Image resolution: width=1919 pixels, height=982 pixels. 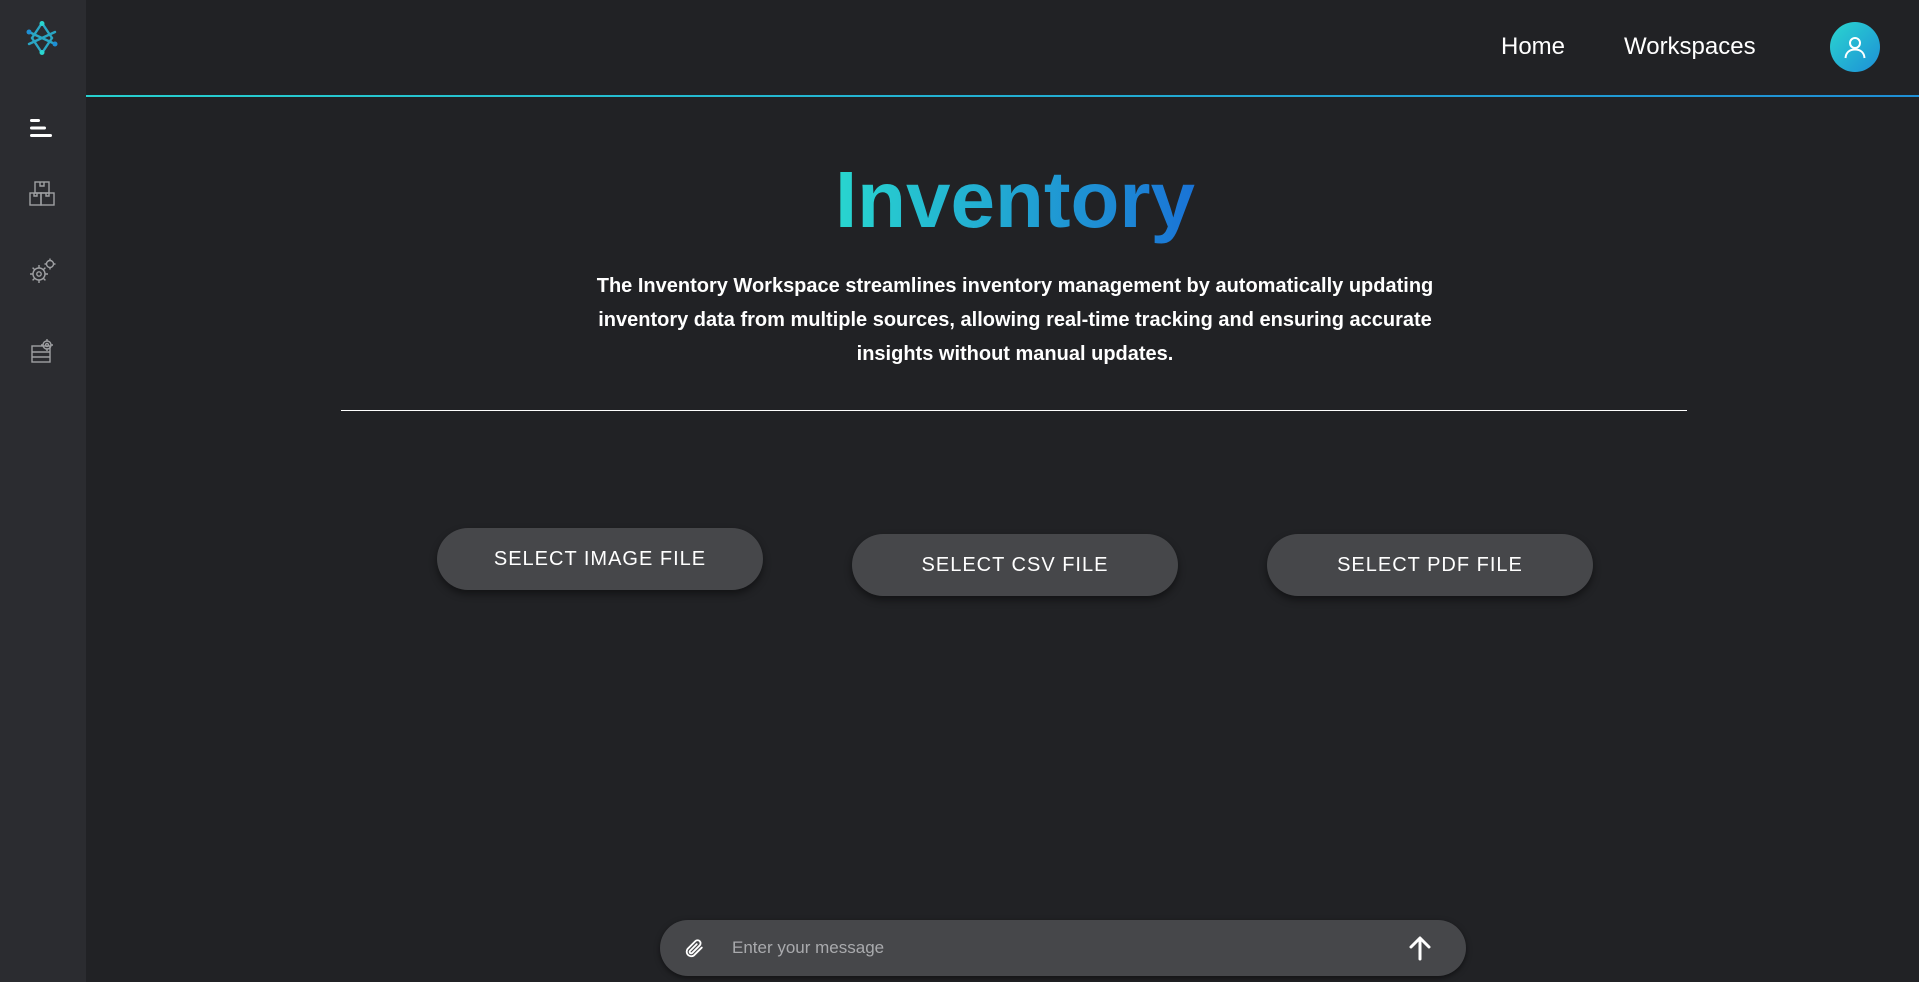 I want to click on select-csv-file-button: SELECT CSV FILE, so click(x=1015, y=565).